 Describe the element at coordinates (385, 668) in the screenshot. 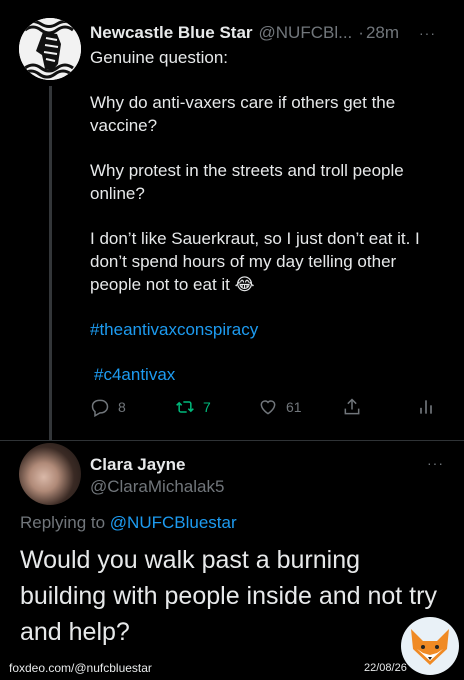

I see `watermark-date: 22/08/26` at that location.